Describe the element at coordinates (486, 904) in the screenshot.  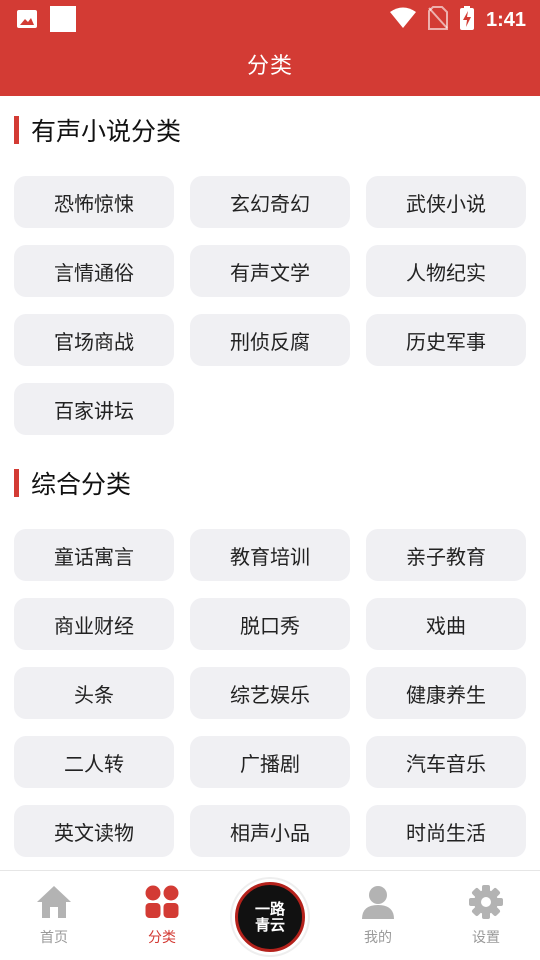
I see `settings-icon` at that location.